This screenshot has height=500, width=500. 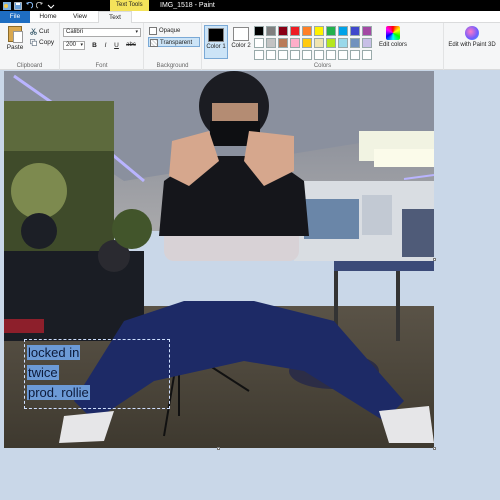 I want to click on color-palette, so click(x=313, y=43).